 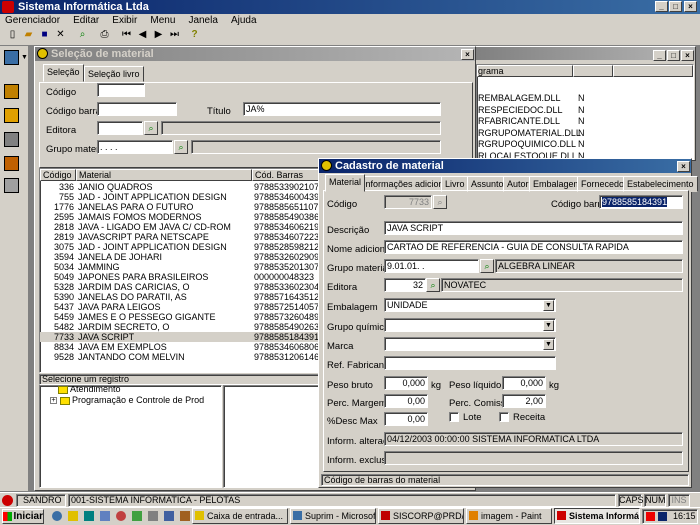 What do you see at coordinates (12, 35) in the screenshot?
I see `new-icon: ▯` at bounding box center [12, 35].